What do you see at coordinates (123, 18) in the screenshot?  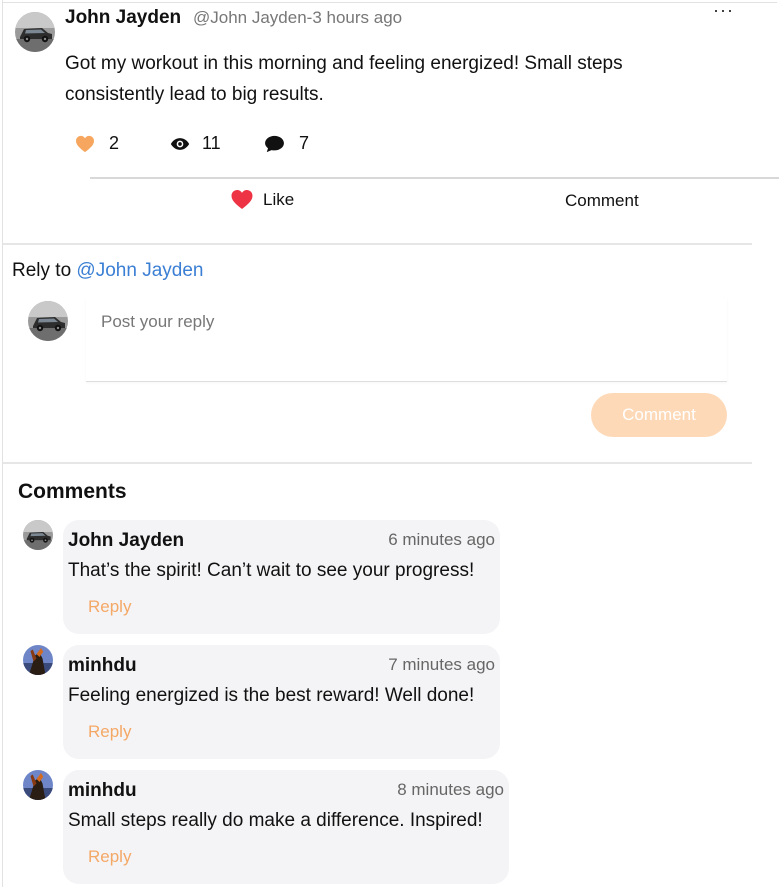 I see `post-author-name: John Jayden` at bounding box center [123, 18].